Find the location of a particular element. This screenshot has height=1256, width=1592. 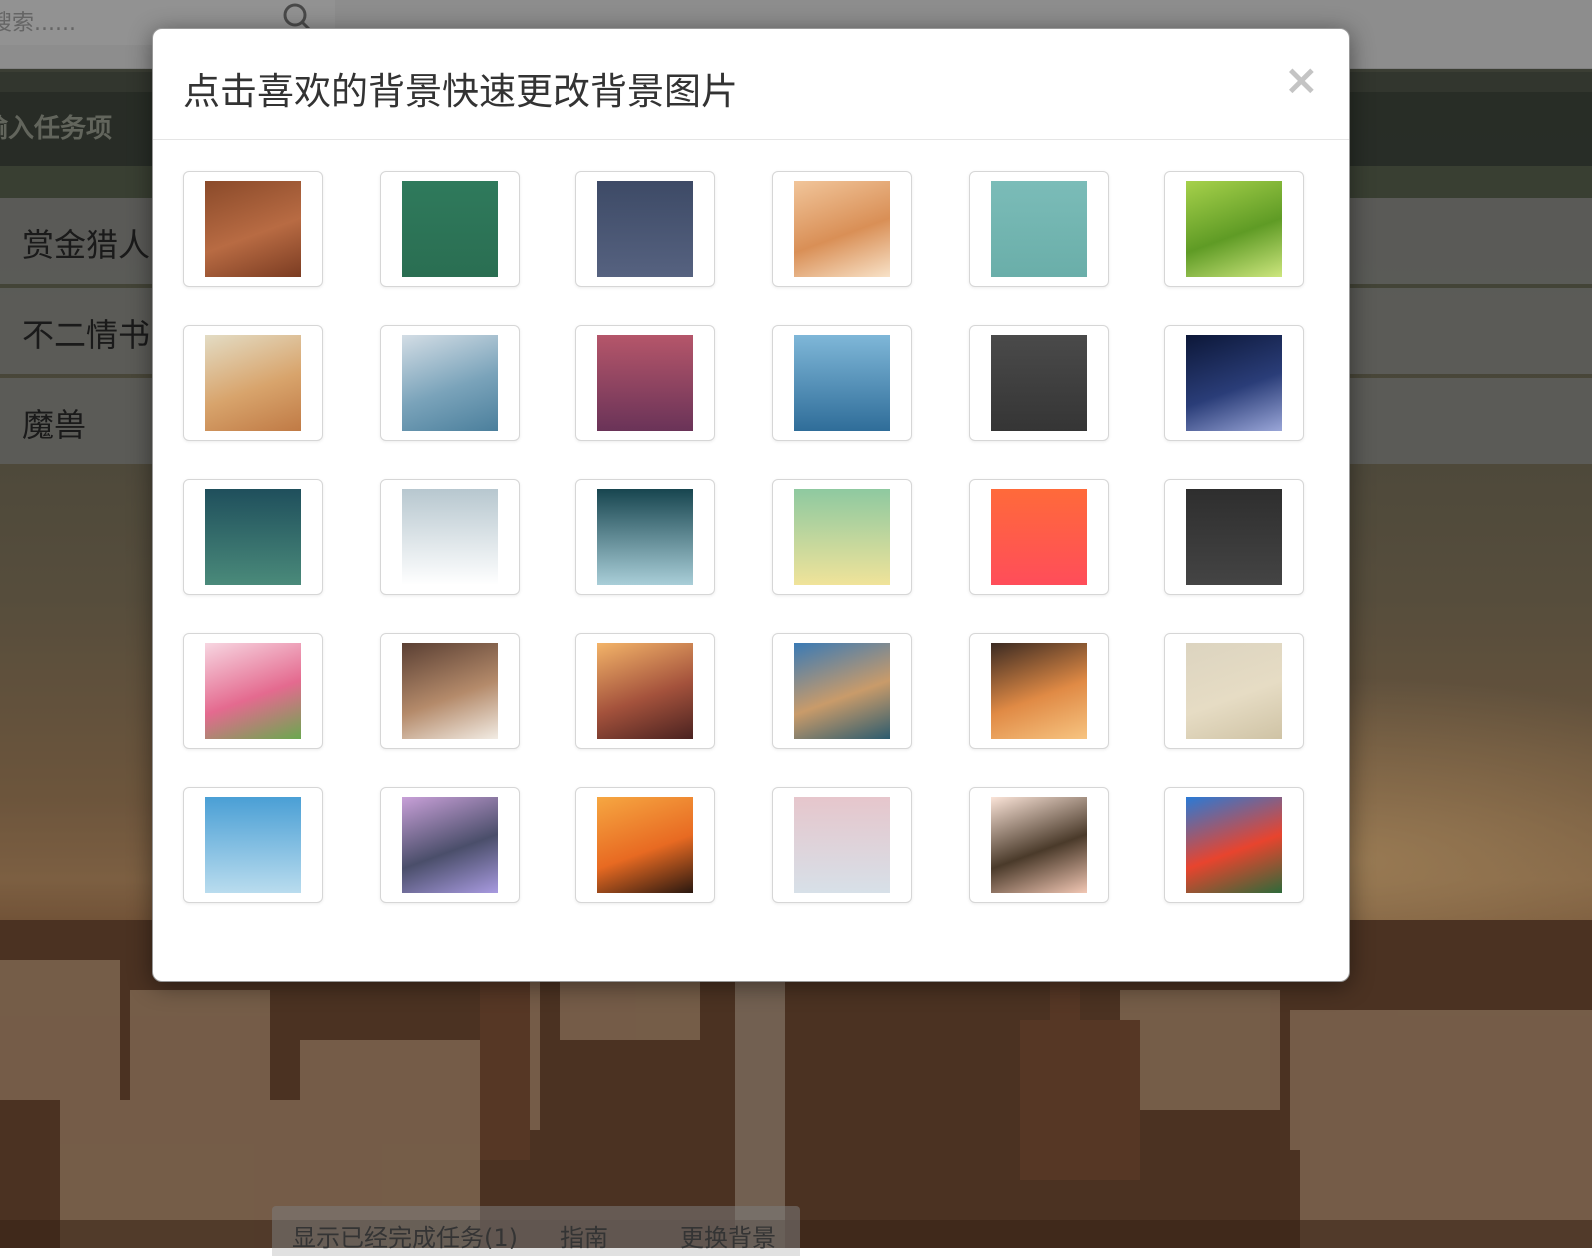

background-thumbnail-mint-yellow is located at coordinates (842, 537).